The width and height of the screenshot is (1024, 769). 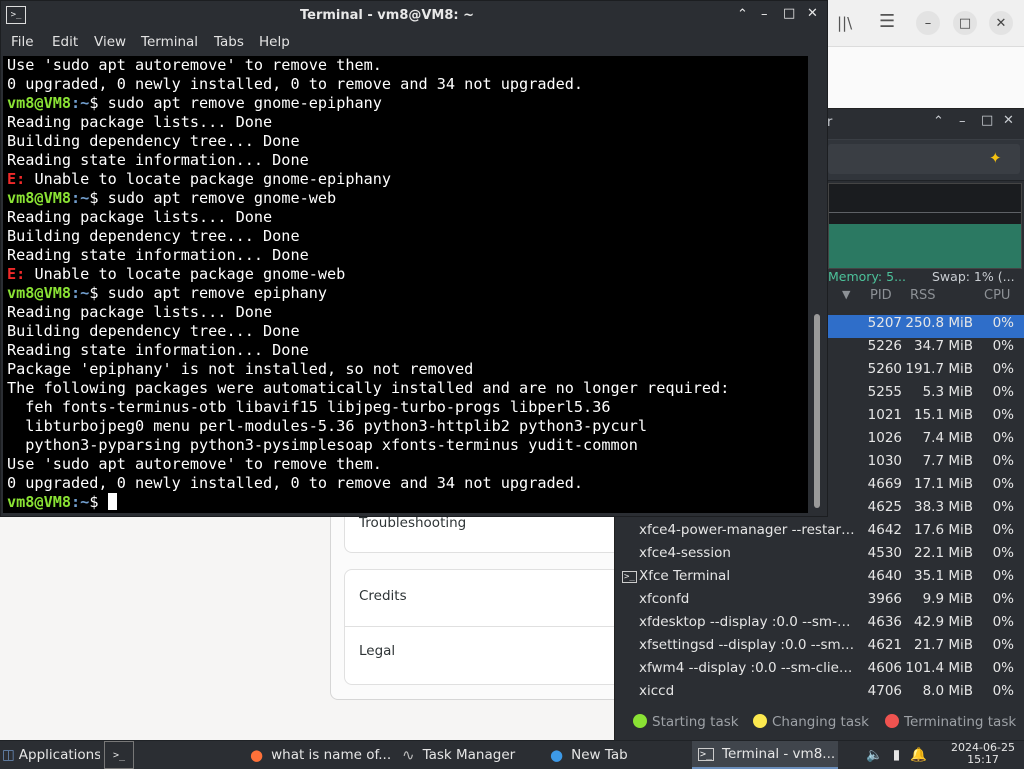 I want to click on terminal-titlebar: >_ Terminal - vm8@VM8: ~ ⌃ – □ ✕, so click(x=414, y=16).